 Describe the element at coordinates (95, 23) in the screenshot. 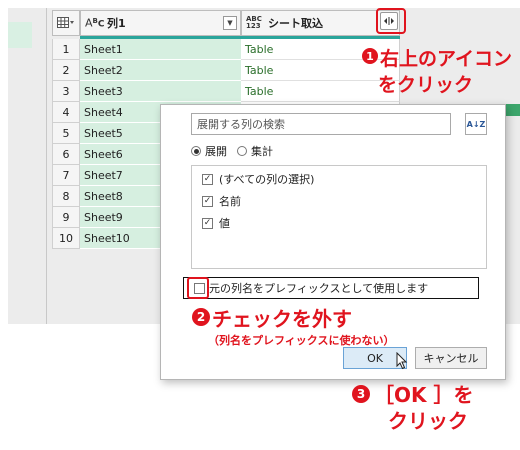

I see `text-type-icon: ABC` at that location.